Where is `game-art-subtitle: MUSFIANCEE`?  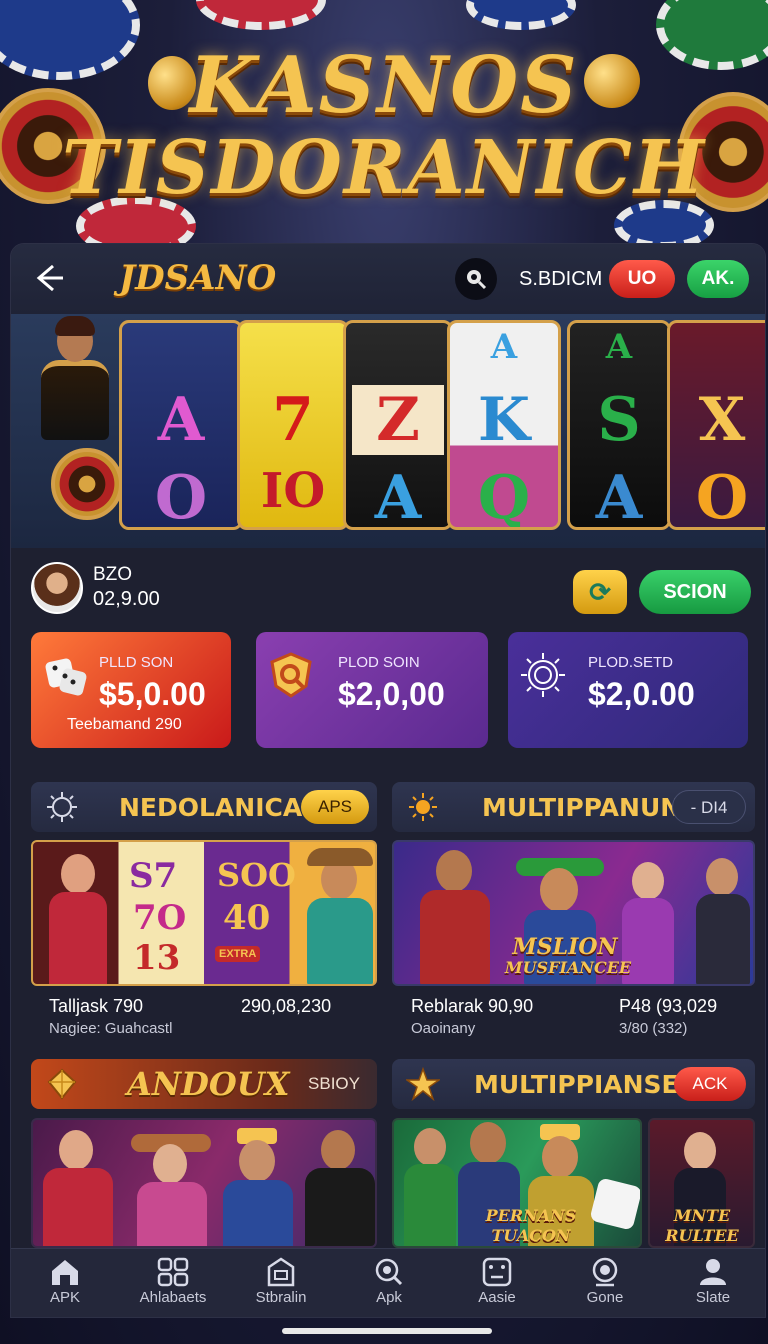
game-art-subtitle: MUSFIANCEE is located at coordinates (568, 967).